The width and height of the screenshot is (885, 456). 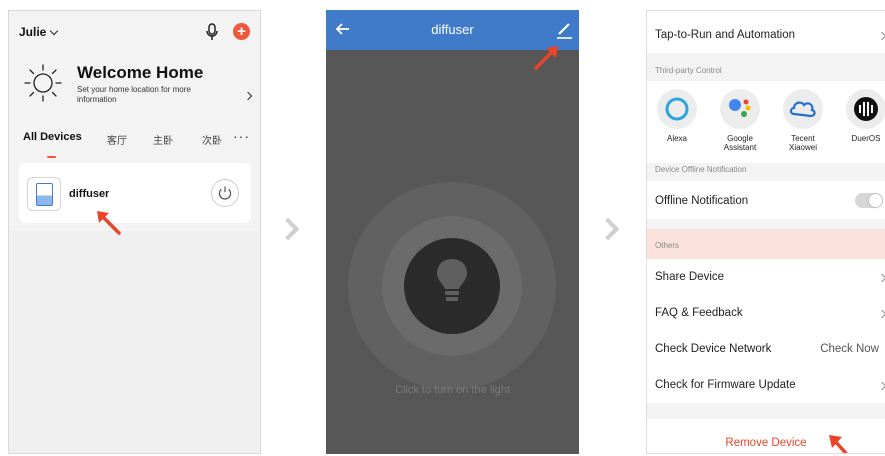 What do you see at coordinates (766, 244) in the screenshot?
I see `others-section: Others` at bounding box center [766, 244].